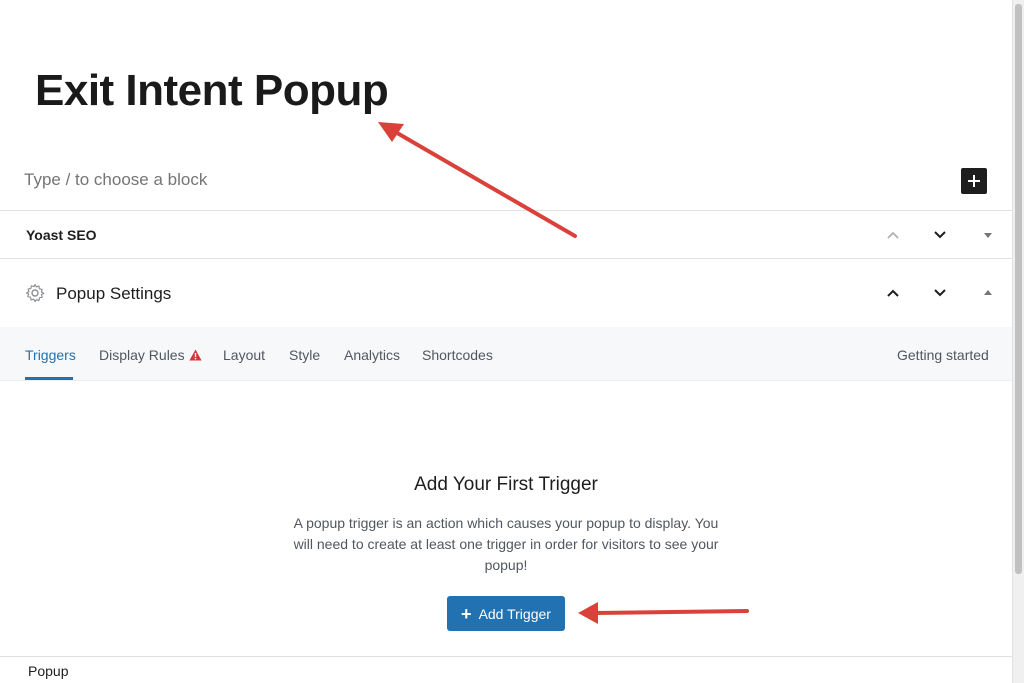  What do you see at coordinates (506, 234) in the screenshot?
I see `metabox-yoast-seo: Yoast SEO` at bounding box center [506, 234].